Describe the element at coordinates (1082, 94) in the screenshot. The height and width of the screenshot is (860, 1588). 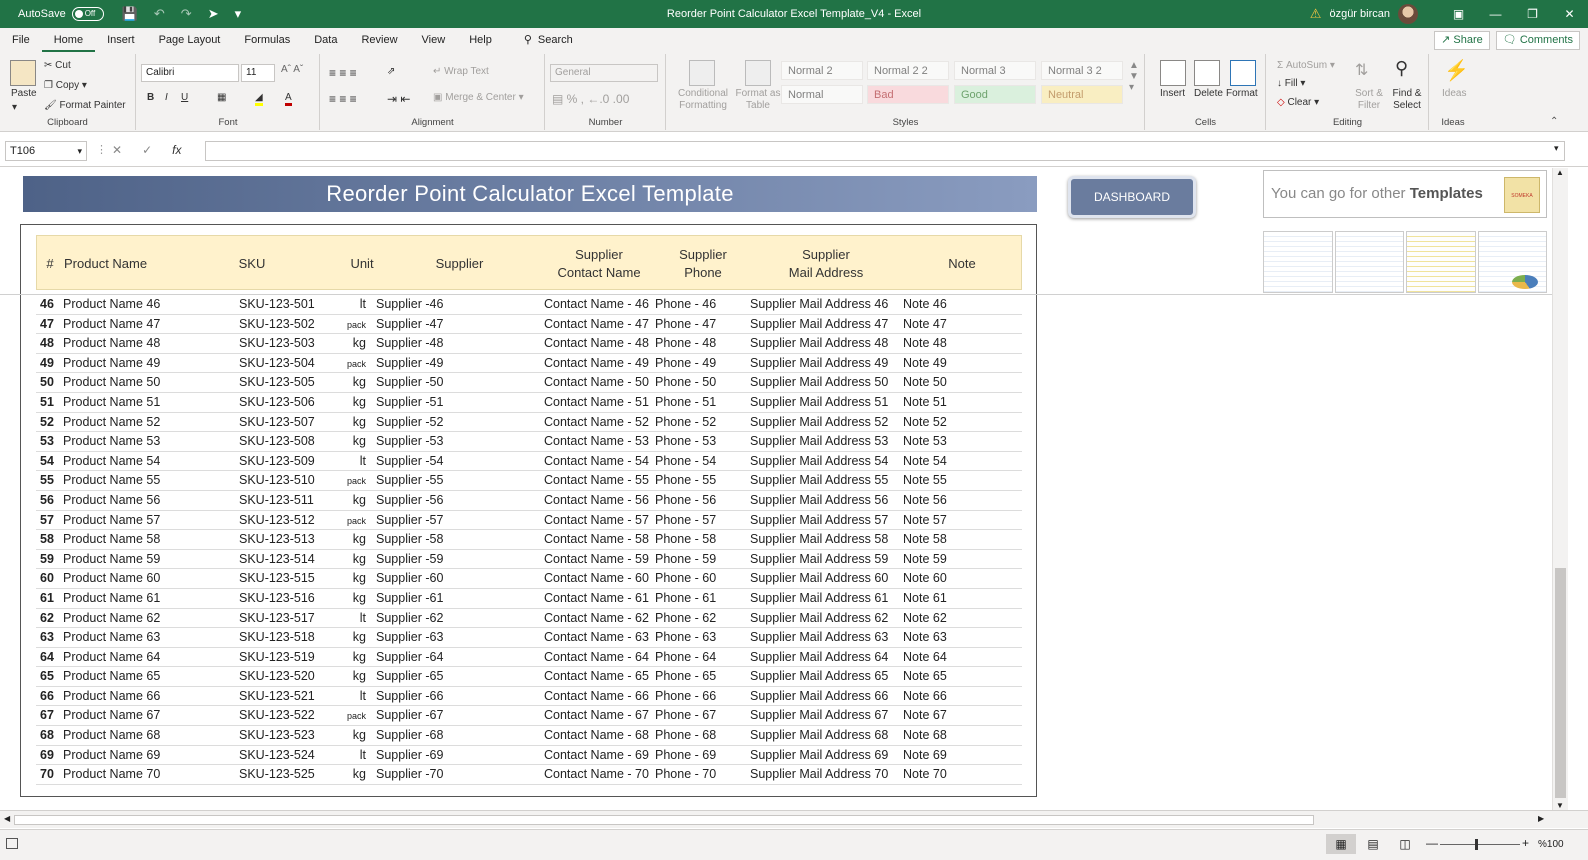
I see `style-neutral: Neutral` at that location.